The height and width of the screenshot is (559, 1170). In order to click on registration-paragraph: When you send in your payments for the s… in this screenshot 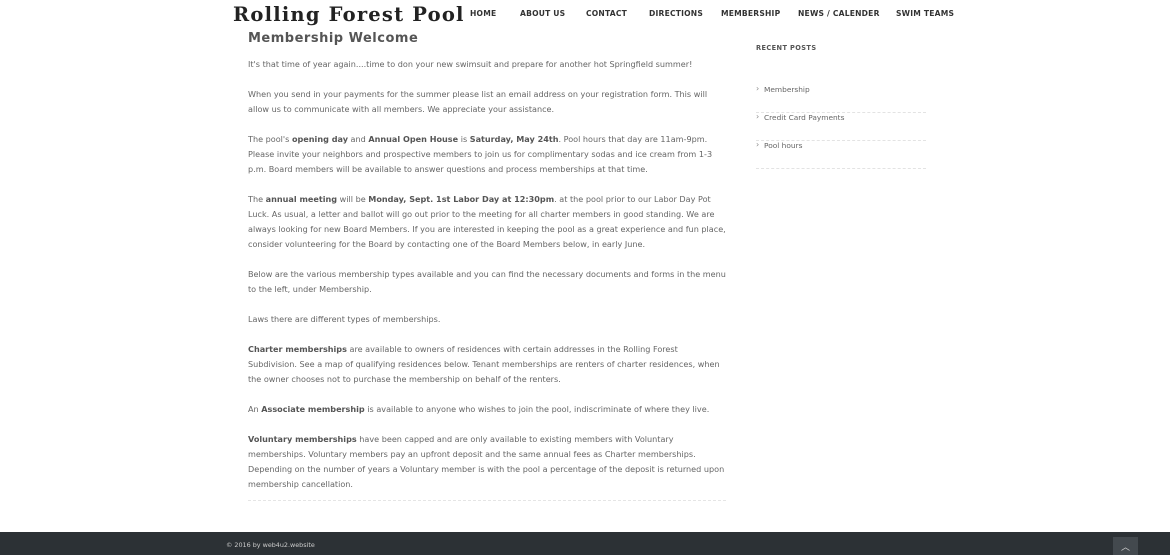, I will do `click(478, 101)`.